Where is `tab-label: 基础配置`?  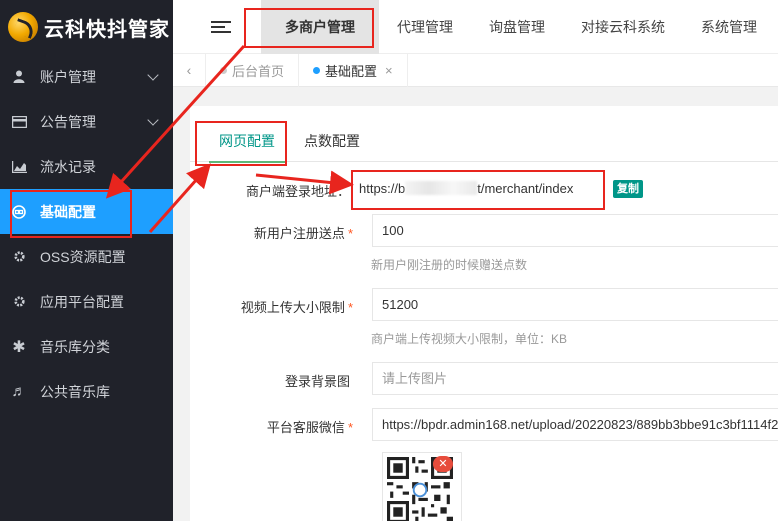
tab-label: 基础配置 is located at coordinates (351, 71).